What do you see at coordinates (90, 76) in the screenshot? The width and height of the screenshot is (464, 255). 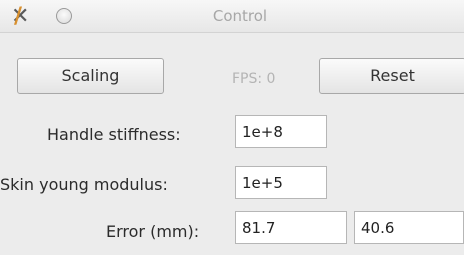 I see `scaling-button: Scaling` at bounding box center [90, 76].